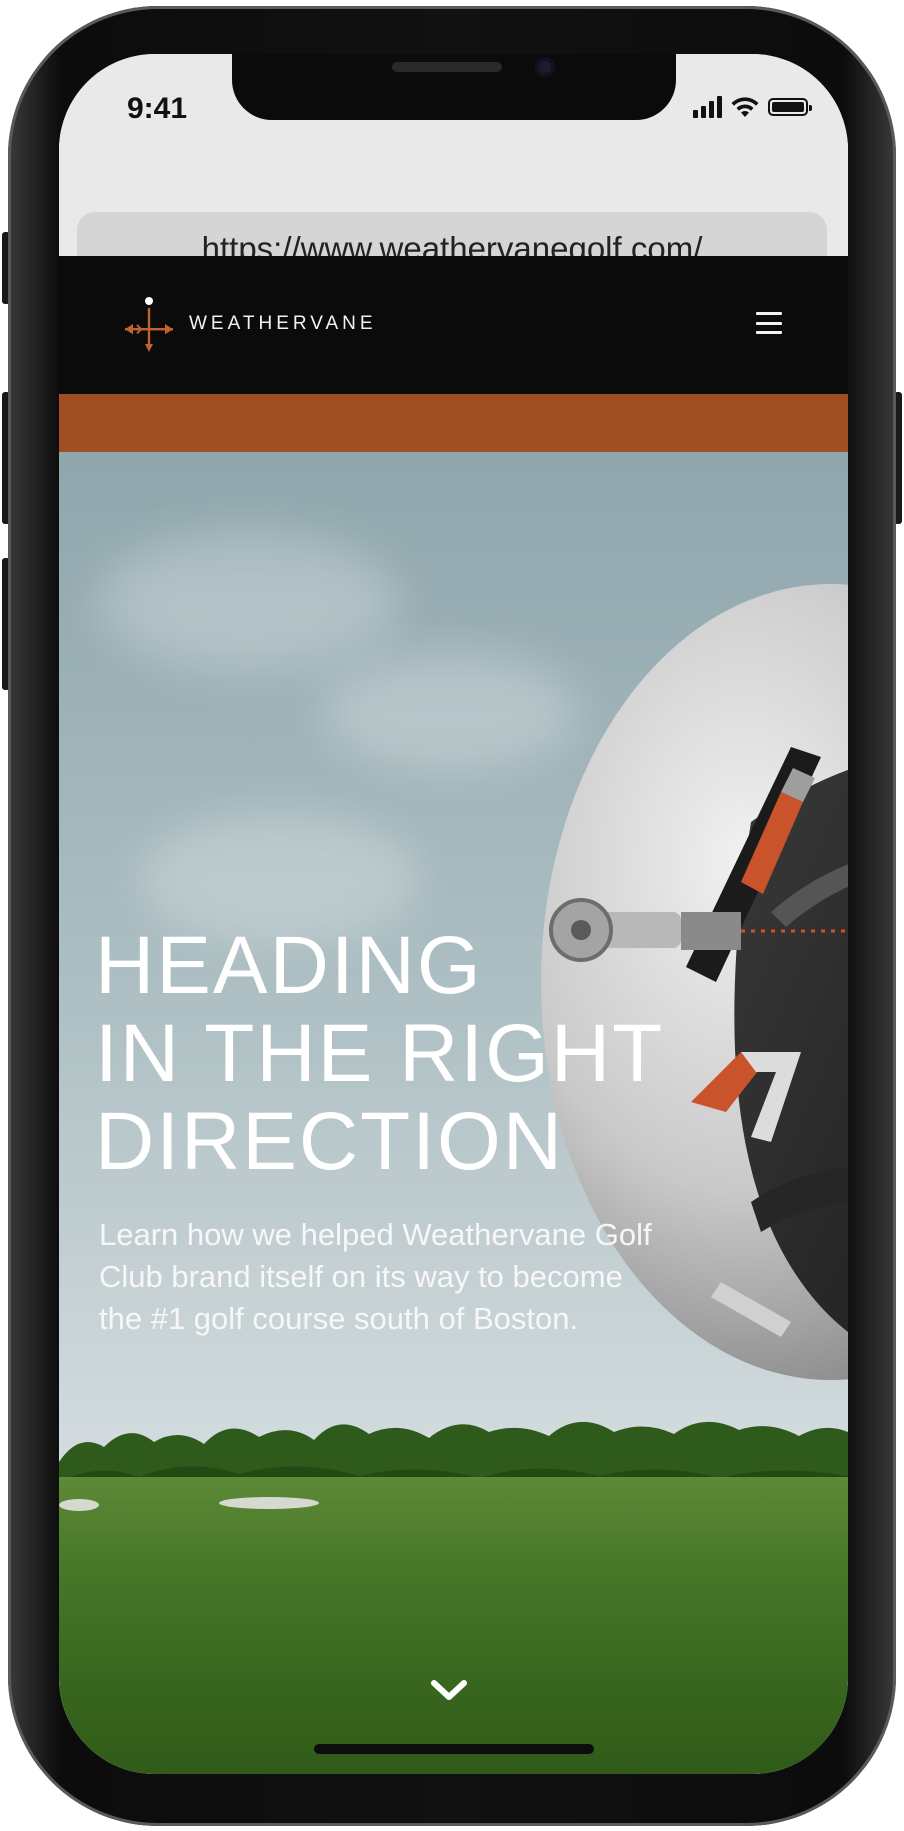  I want to click on status-bar: 9:41, so click(453, 109).